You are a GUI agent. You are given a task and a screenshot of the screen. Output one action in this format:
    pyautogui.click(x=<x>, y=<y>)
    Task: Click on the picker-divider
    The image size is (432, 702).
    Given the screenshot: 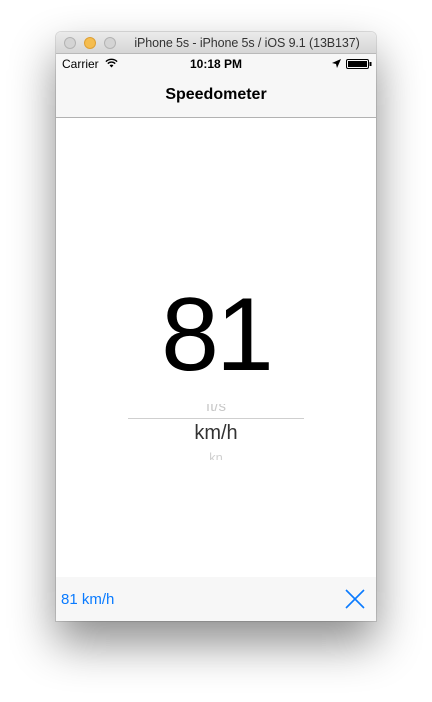 What is the action you would take?
    pyautogui.click(x=216, y=418)
    